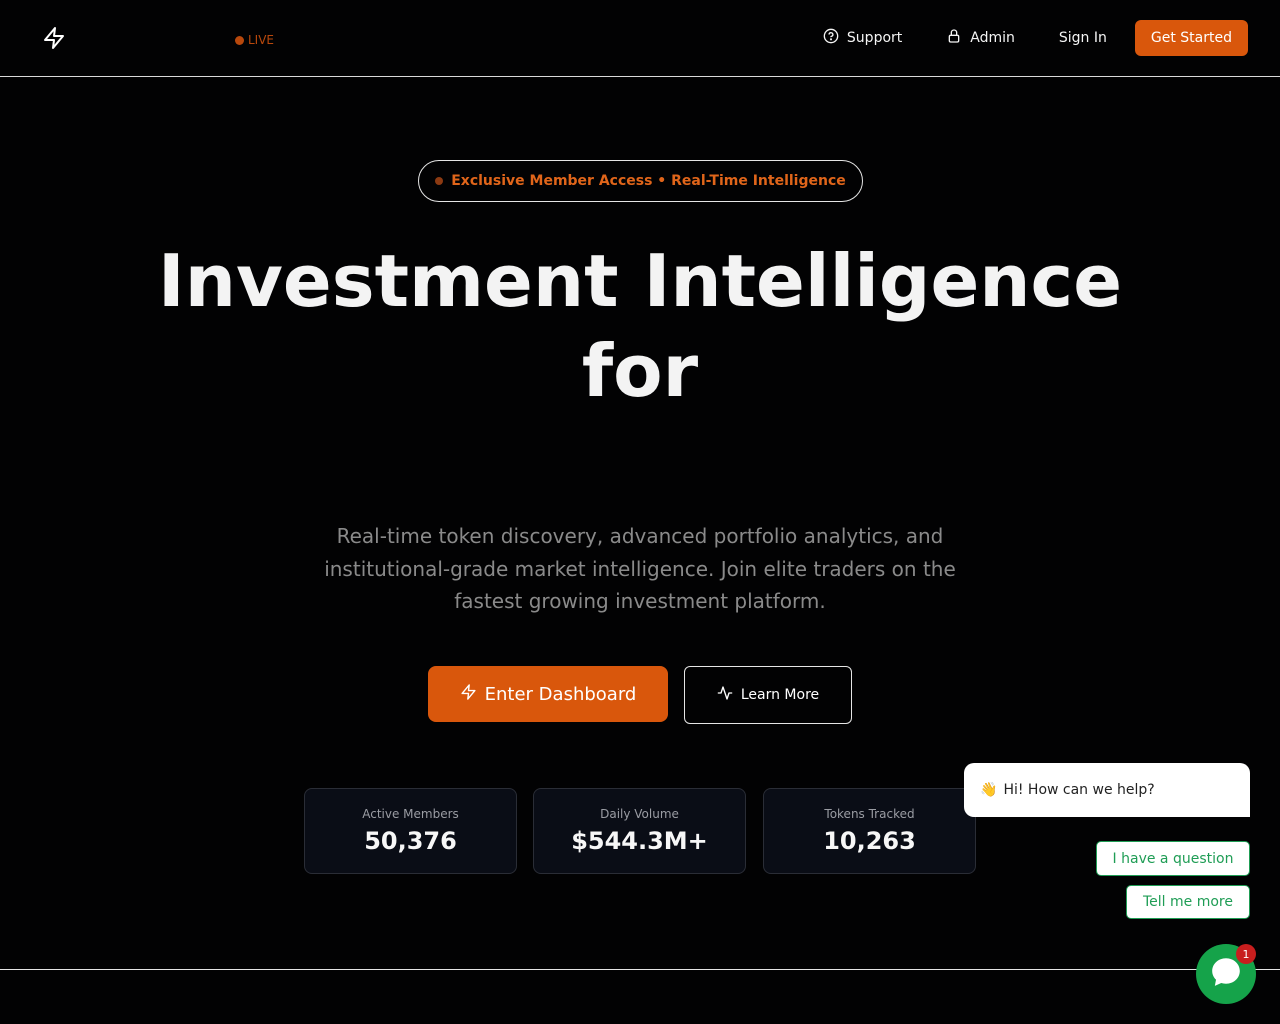  I want to click on get-started-label: Get Started, so click(1191, 38).